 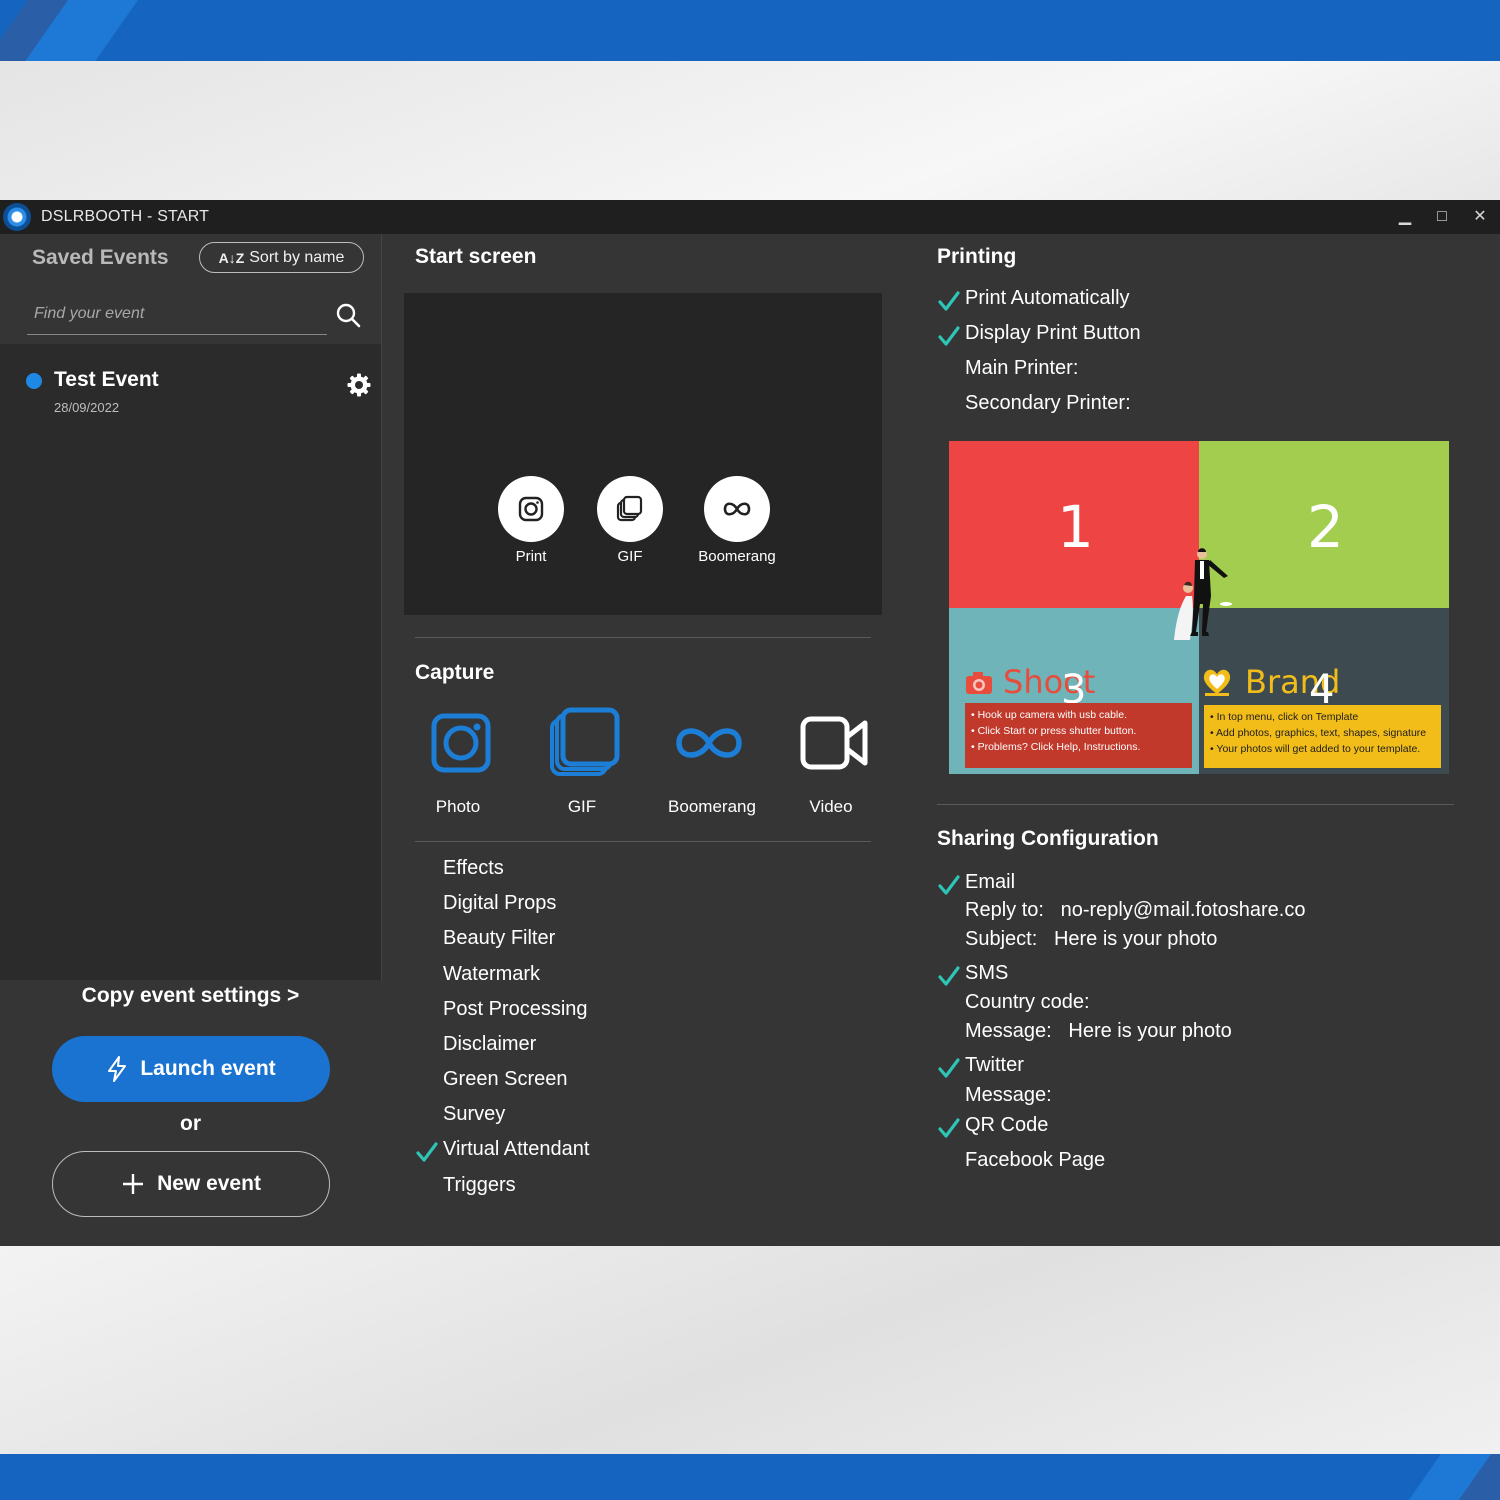 I want to click on start-gif-label: GIF, so click(x=630, y=556).